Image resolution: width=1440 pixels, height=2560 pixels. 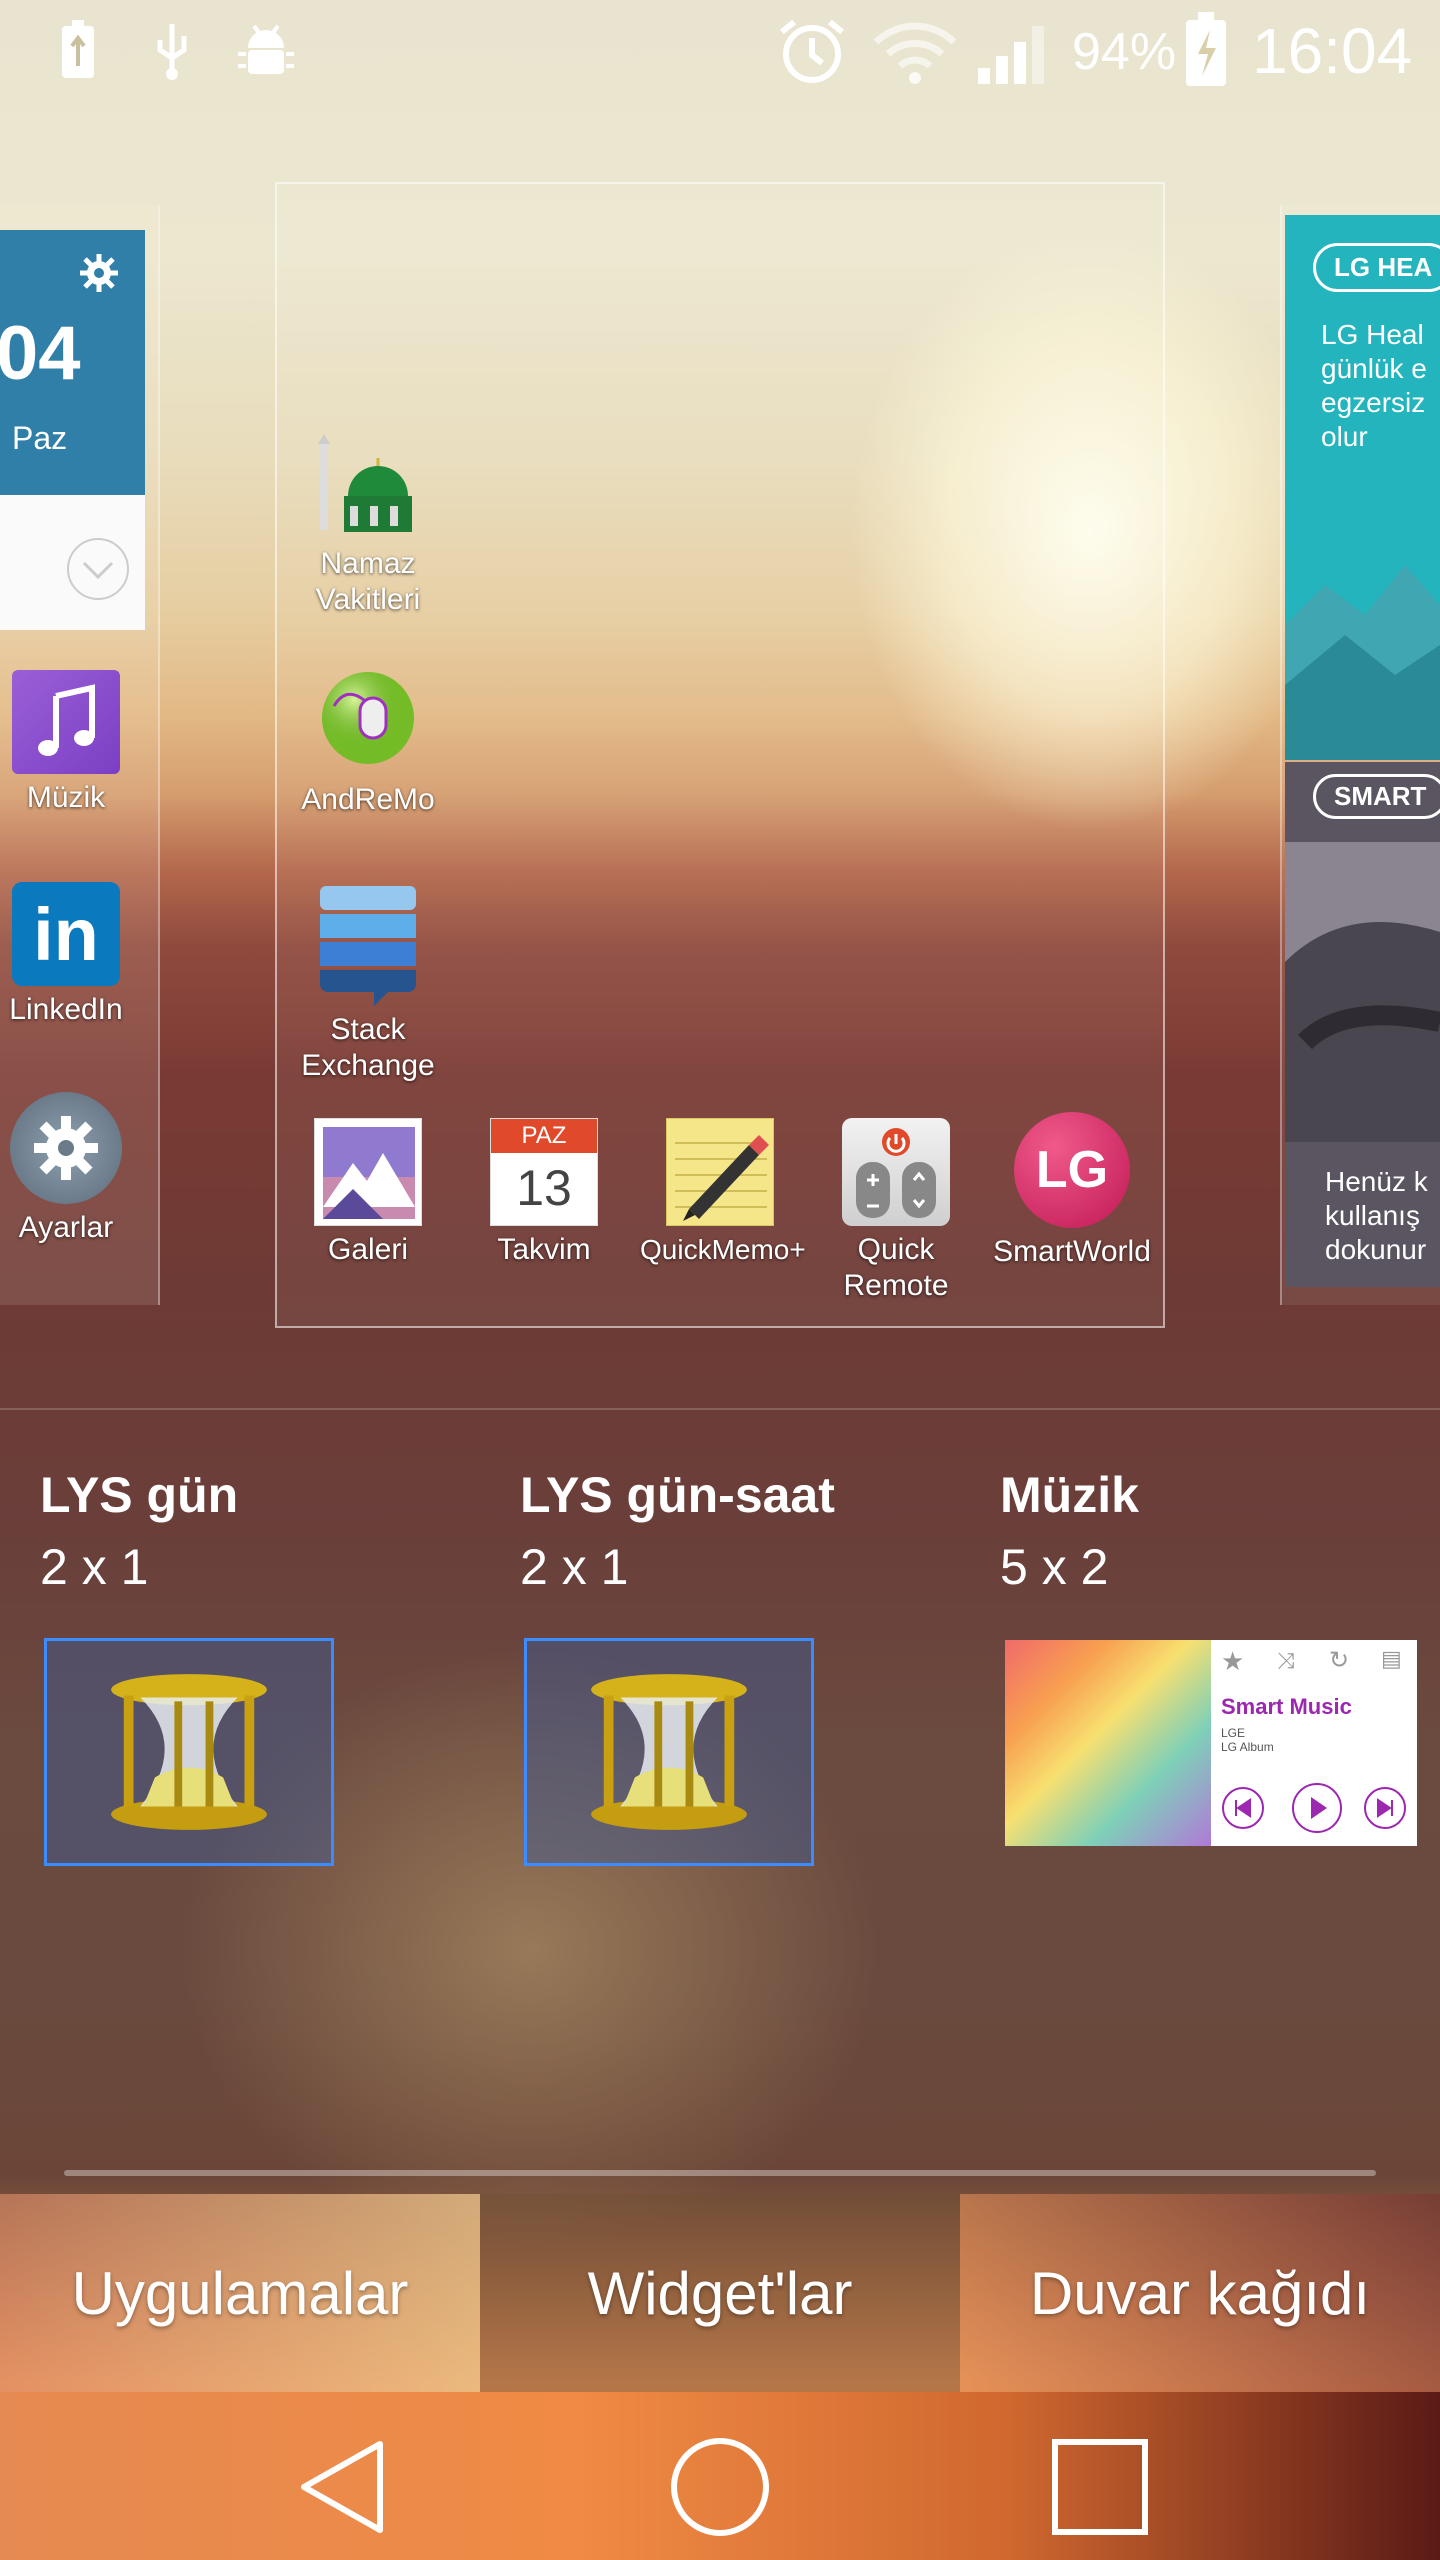 What do you see at coordinates (66, 1009) in the screenshot?
I see `app-label: LinkedIn` at bounding box center [66, 1009].